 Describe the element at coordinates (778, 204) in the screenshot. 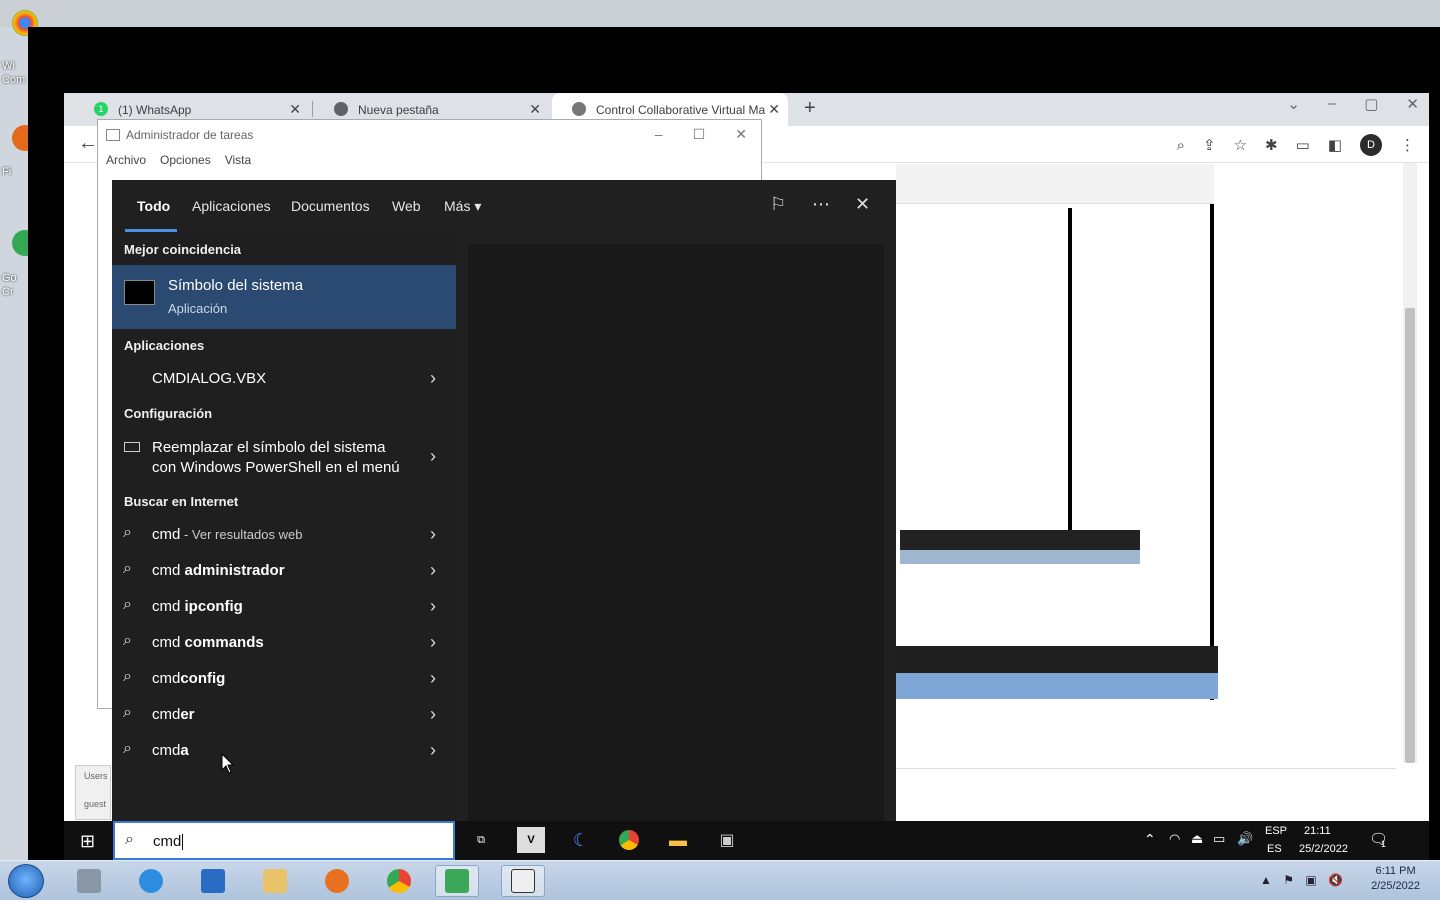

I see `feedback-icon: ⚐` at that location.